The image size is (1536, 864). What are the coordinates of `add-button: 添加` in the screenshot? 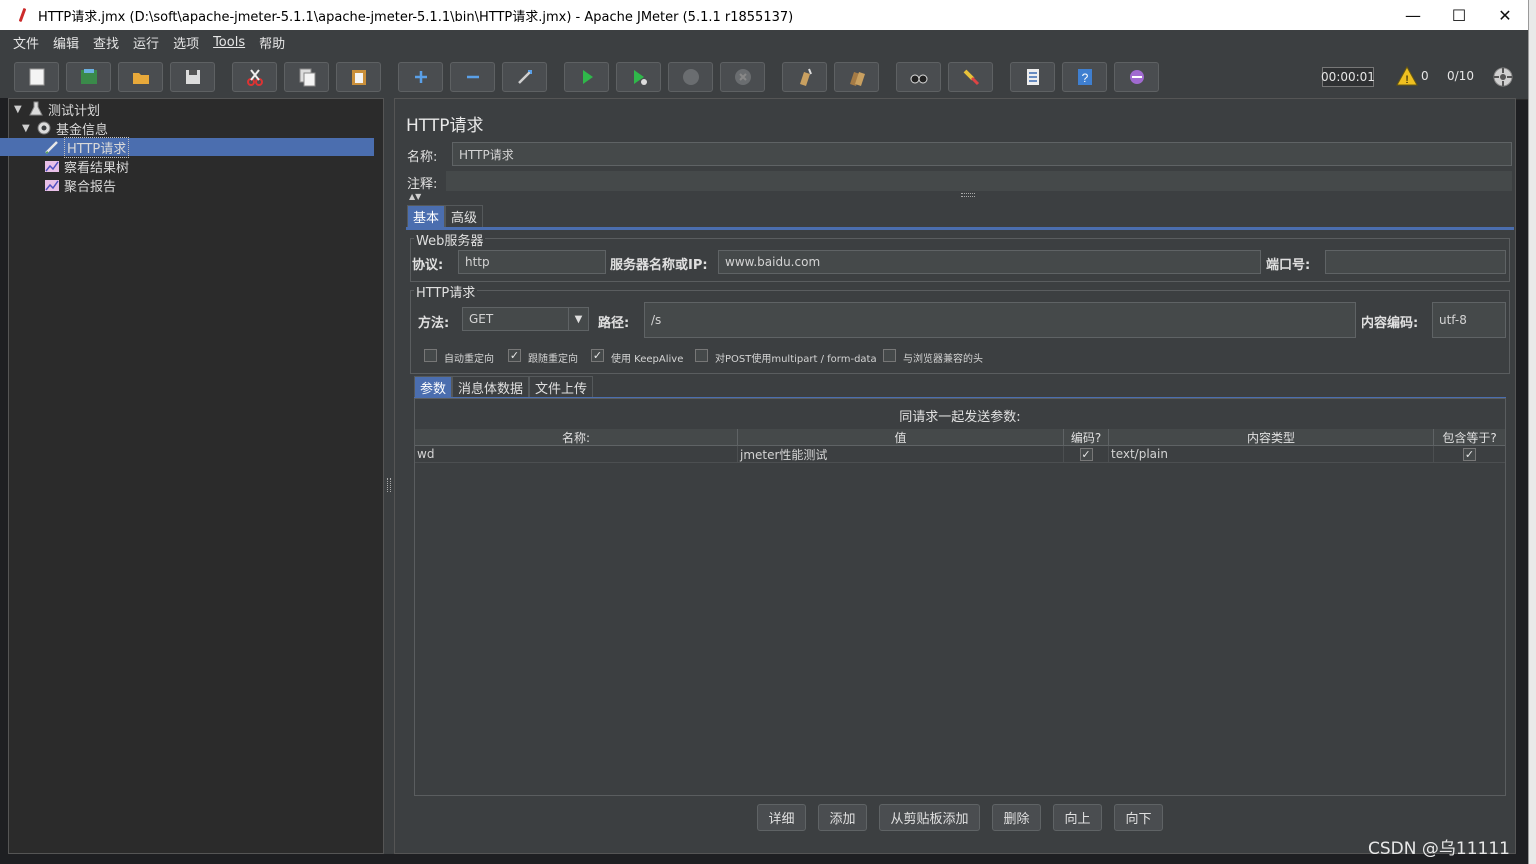 It's located at (842, 817).